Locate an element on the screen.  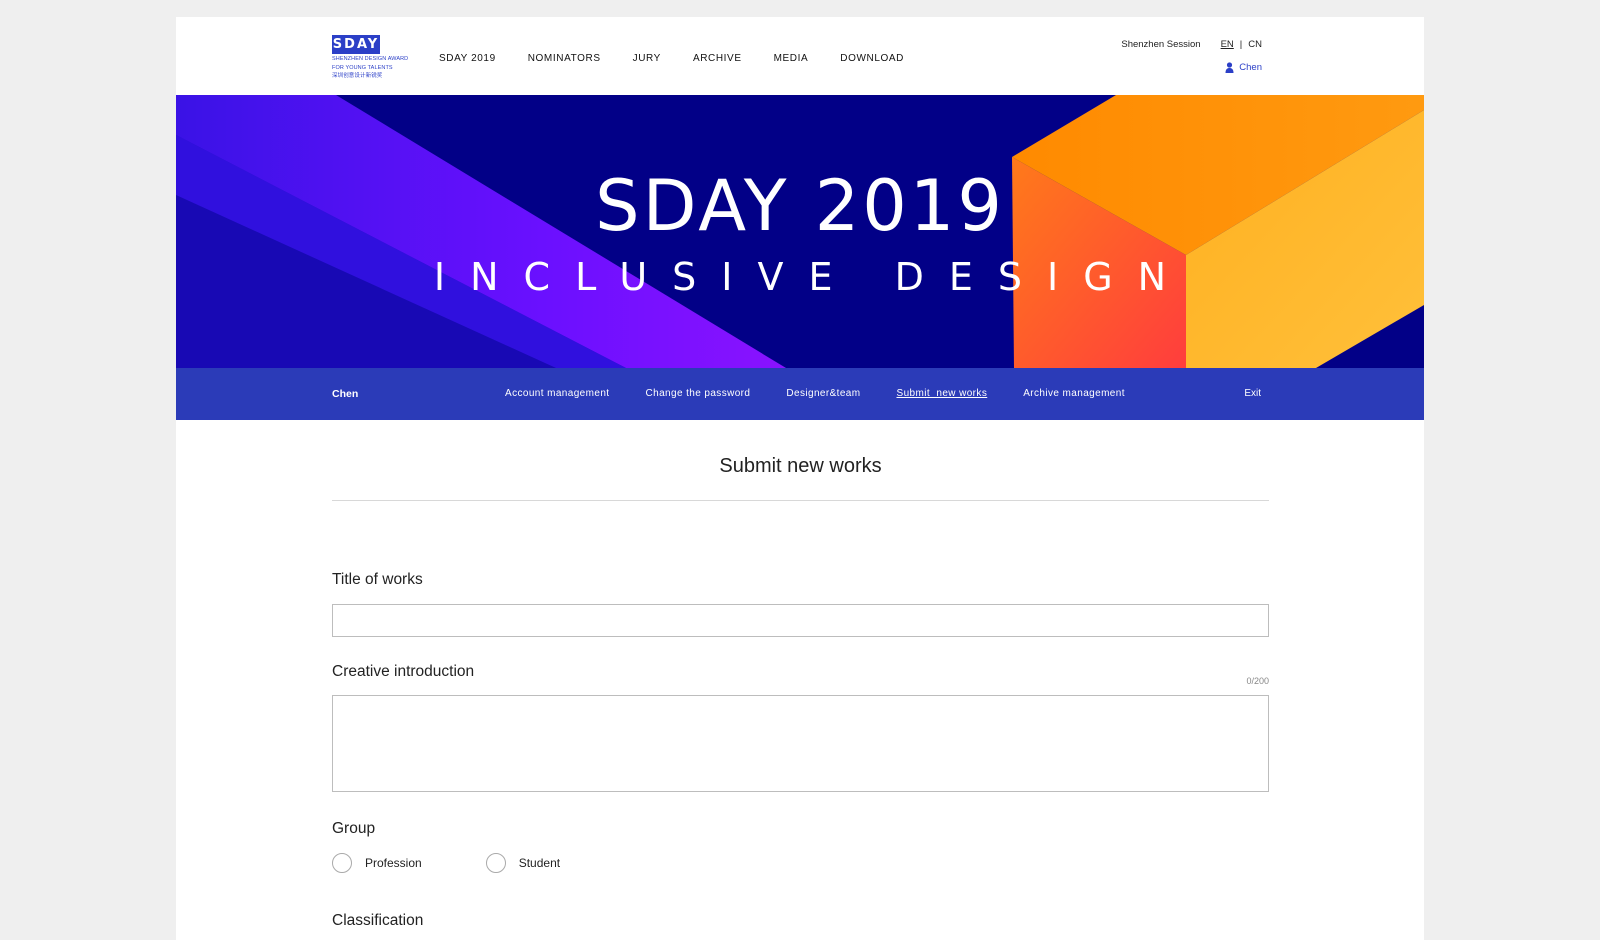
profession-radio-circle is located at coordinates (342, 863).